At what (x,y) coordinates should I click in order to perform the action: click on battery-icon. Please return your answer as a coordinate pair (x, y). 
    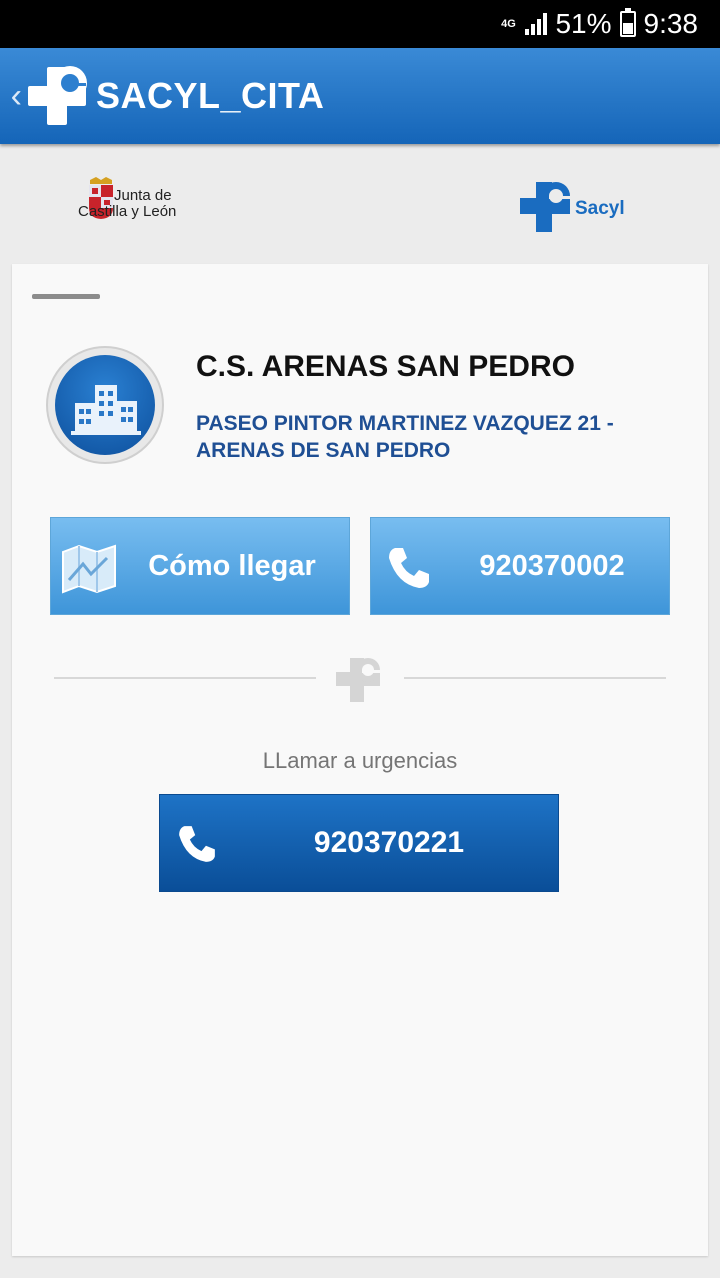
    Looking at the image, I should click on (627, 22).